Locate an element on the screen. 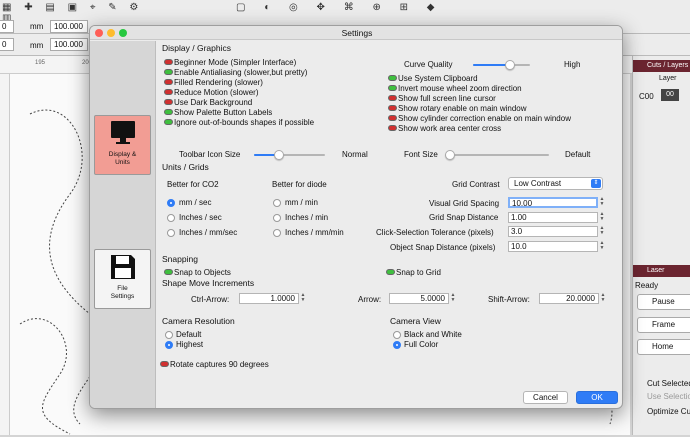 This screenshot has width=690, height=437. toggle-row: Show work area center cross is located at coordinates (503, 129).